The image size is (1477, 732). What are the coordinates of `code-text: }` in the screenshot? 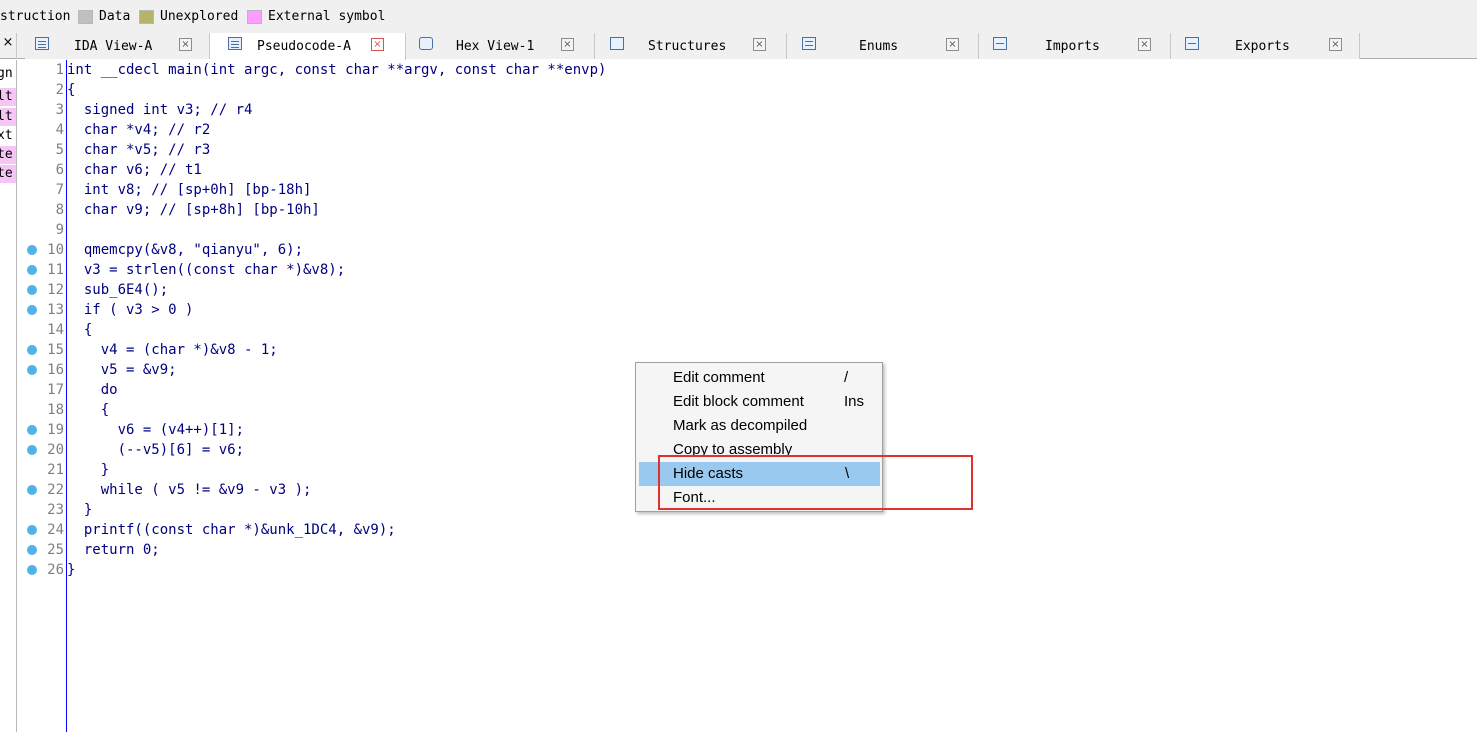 It's located at (71, 570).